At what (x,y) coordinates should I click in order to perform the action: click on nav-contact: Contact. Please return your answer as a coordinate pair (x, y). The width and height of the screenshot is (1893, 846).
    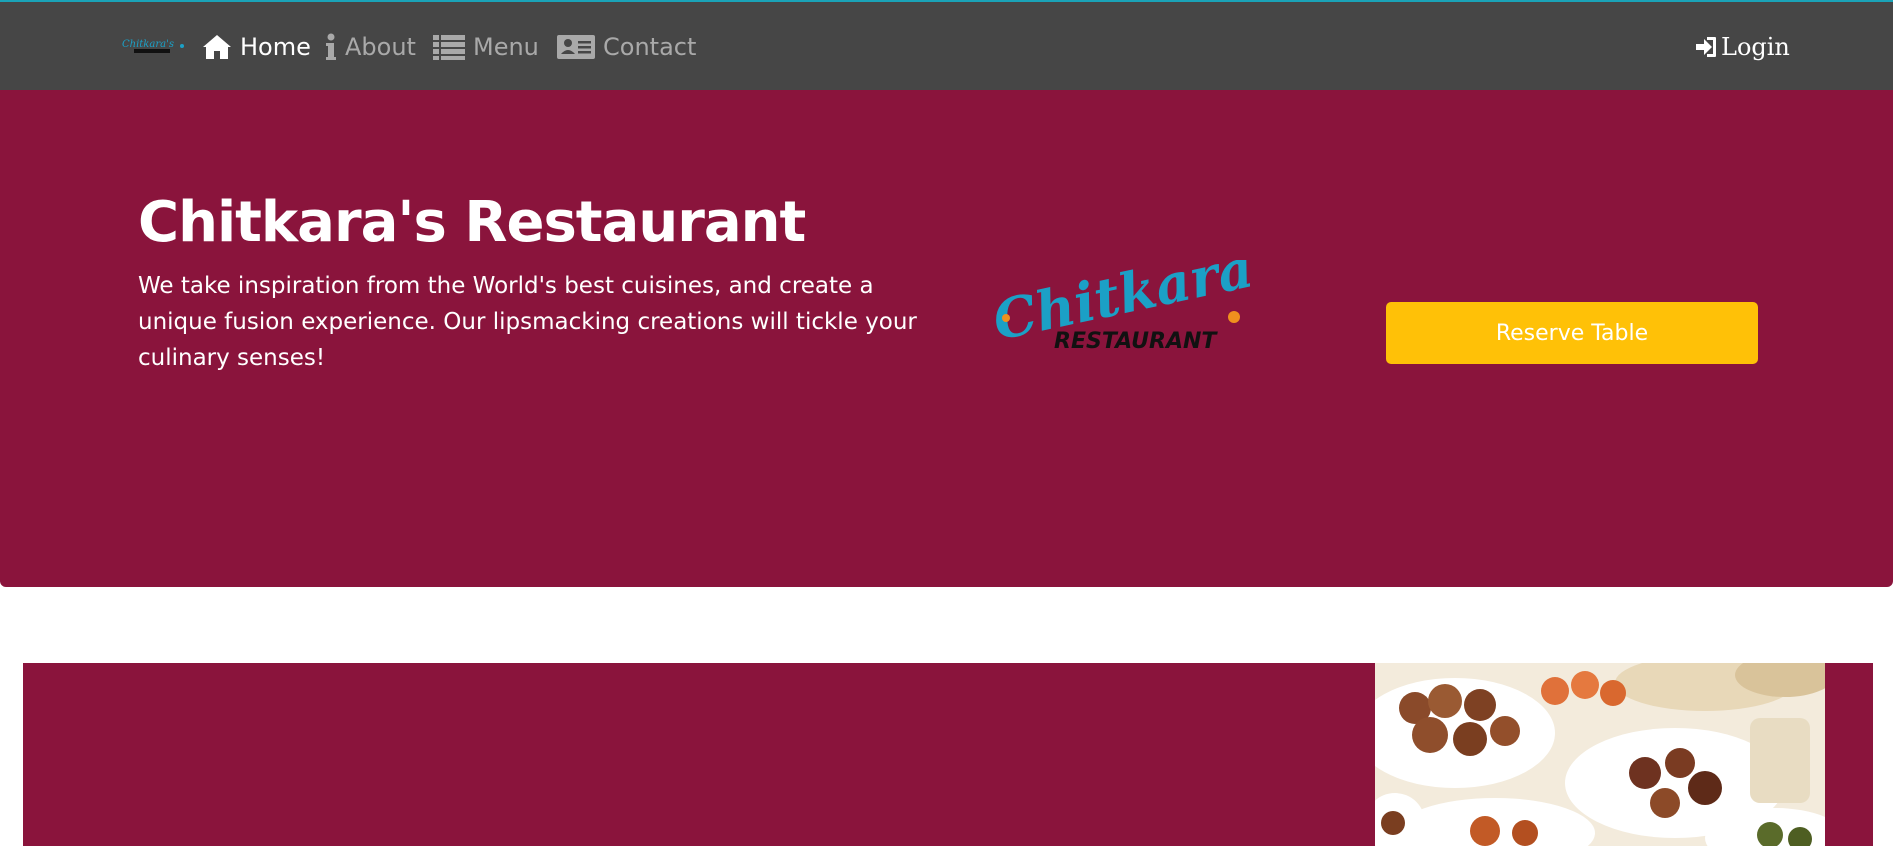
    Looking at the image, I should click on (626, 47).